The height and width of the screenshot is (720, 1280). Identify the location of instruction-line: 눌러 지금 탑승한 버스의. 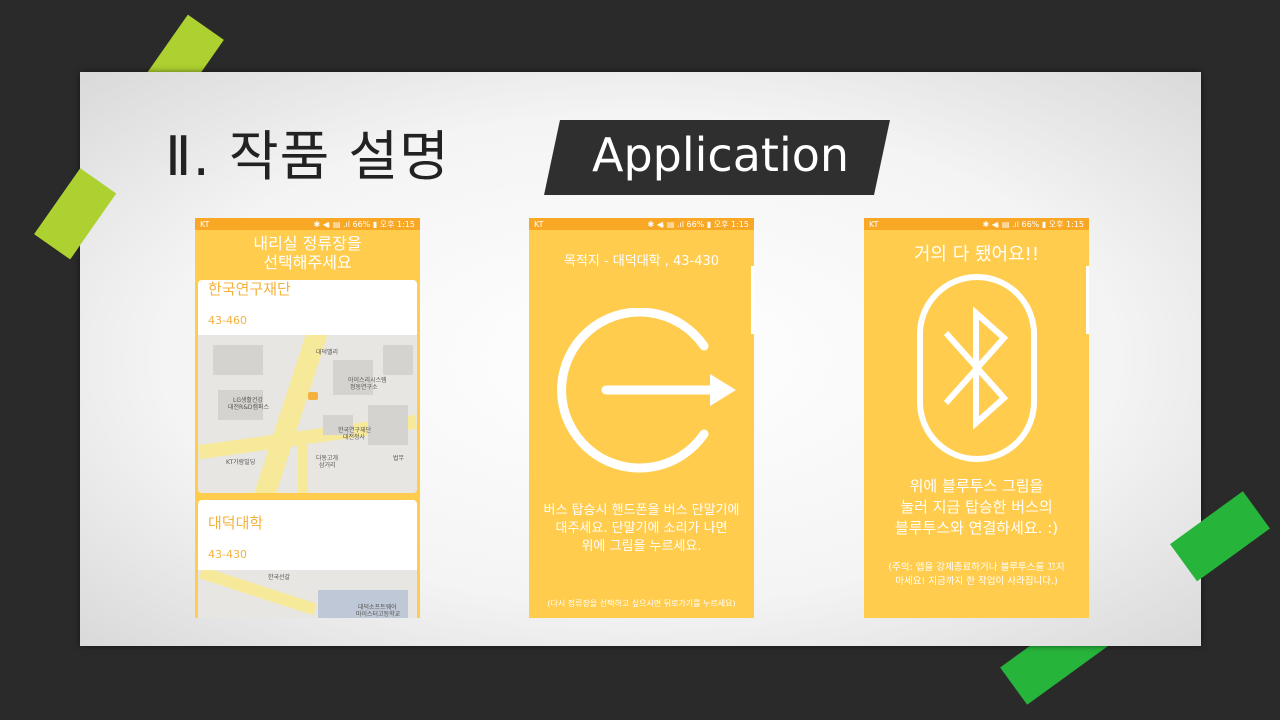
(976, 507).